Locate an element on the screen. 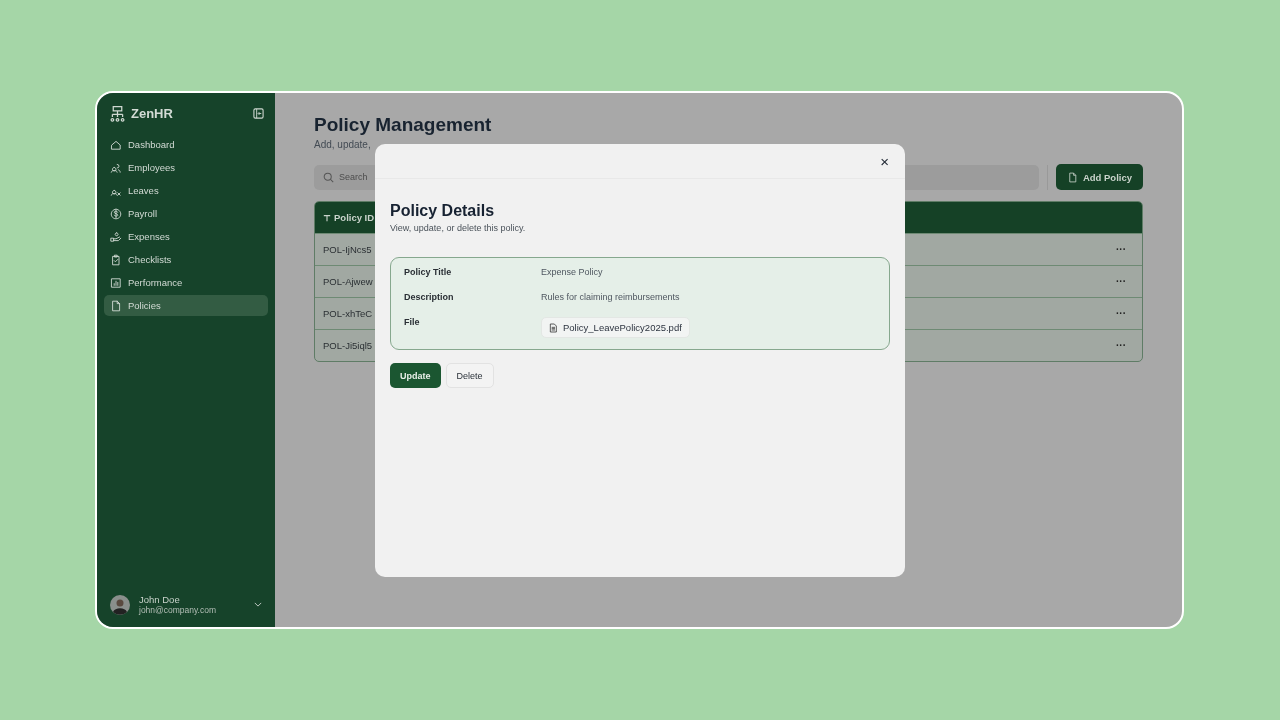  table-cell: POL-Ajwew is located at coordinates (348, 281).